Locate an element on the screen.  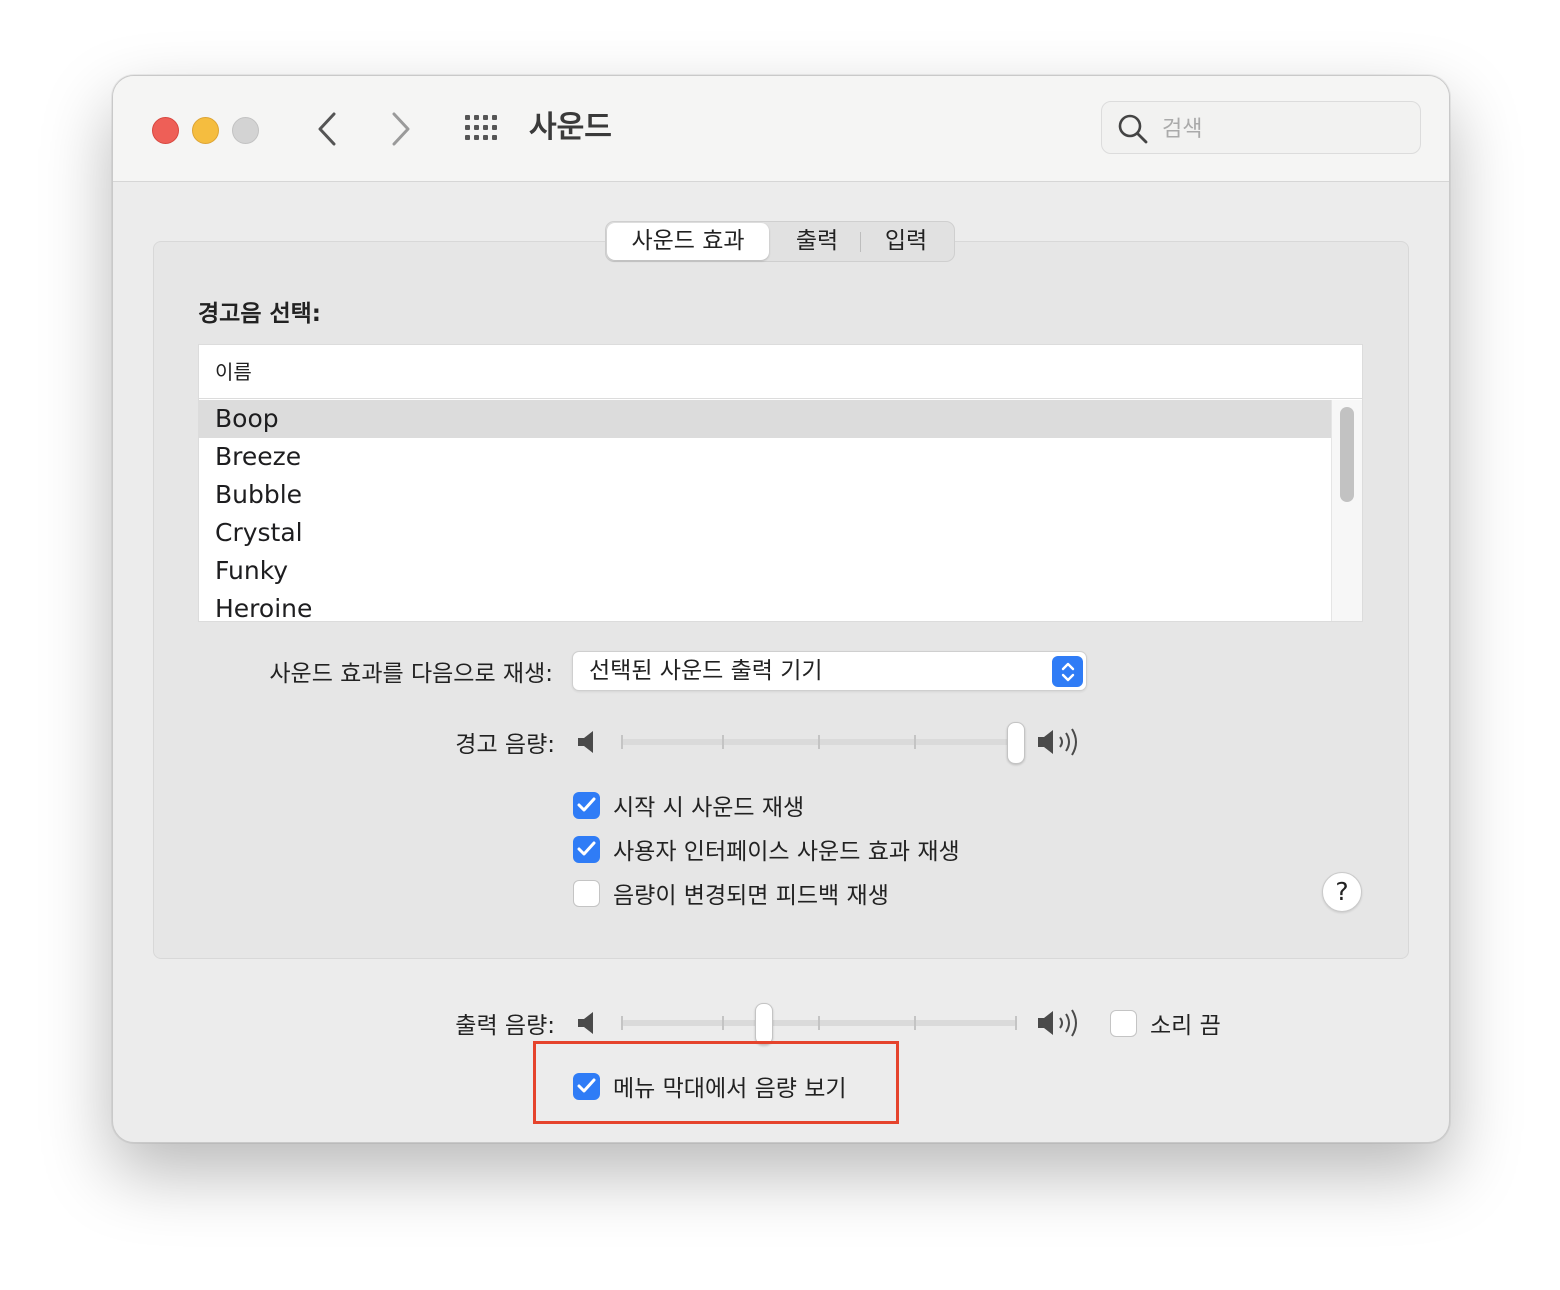
search-field is located at coordinates (1261, 127).